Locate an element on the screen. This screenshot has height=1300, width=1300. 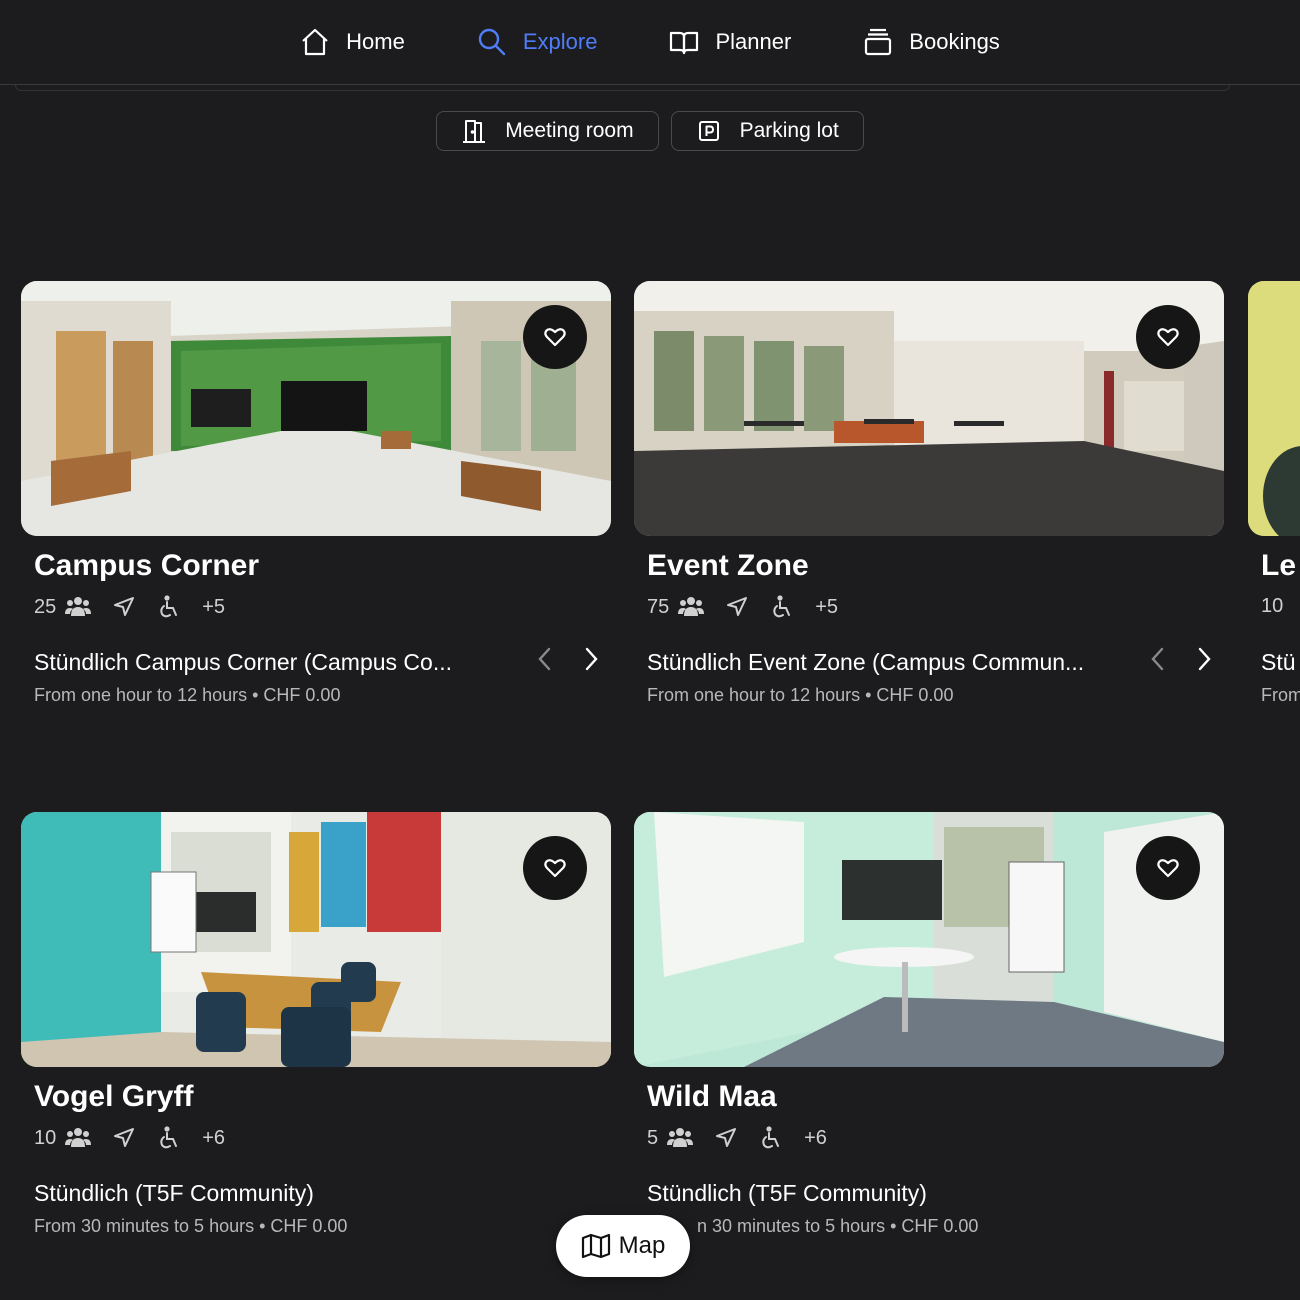
nav-bookings: Bookings is located at coordinates (931, 42).